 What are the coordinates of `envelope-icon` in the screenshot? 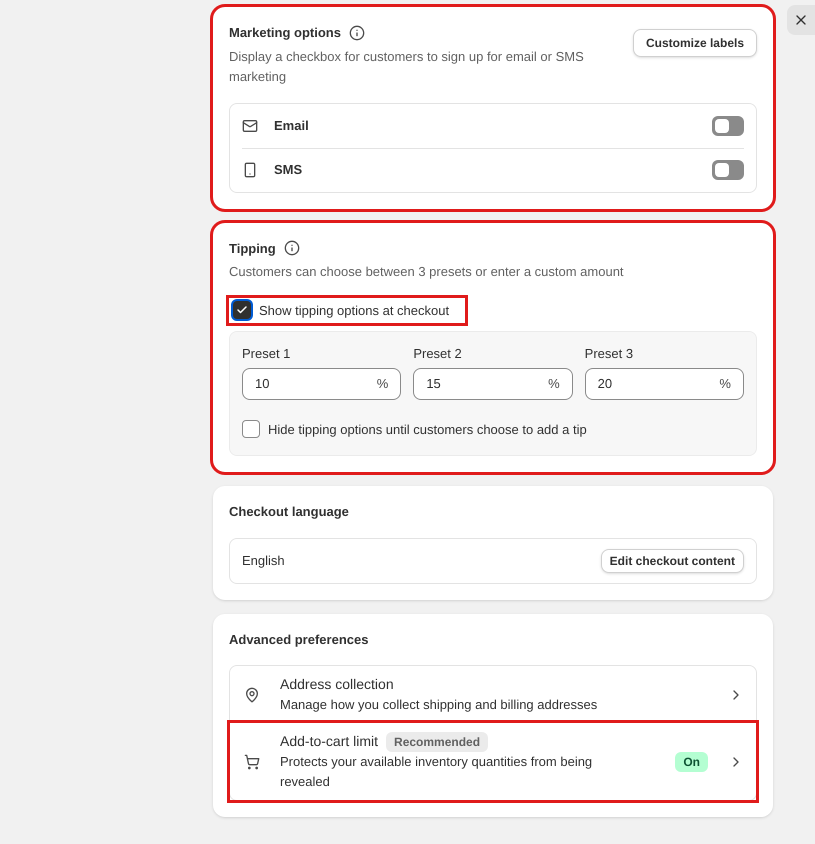 It's located at (250, 126).